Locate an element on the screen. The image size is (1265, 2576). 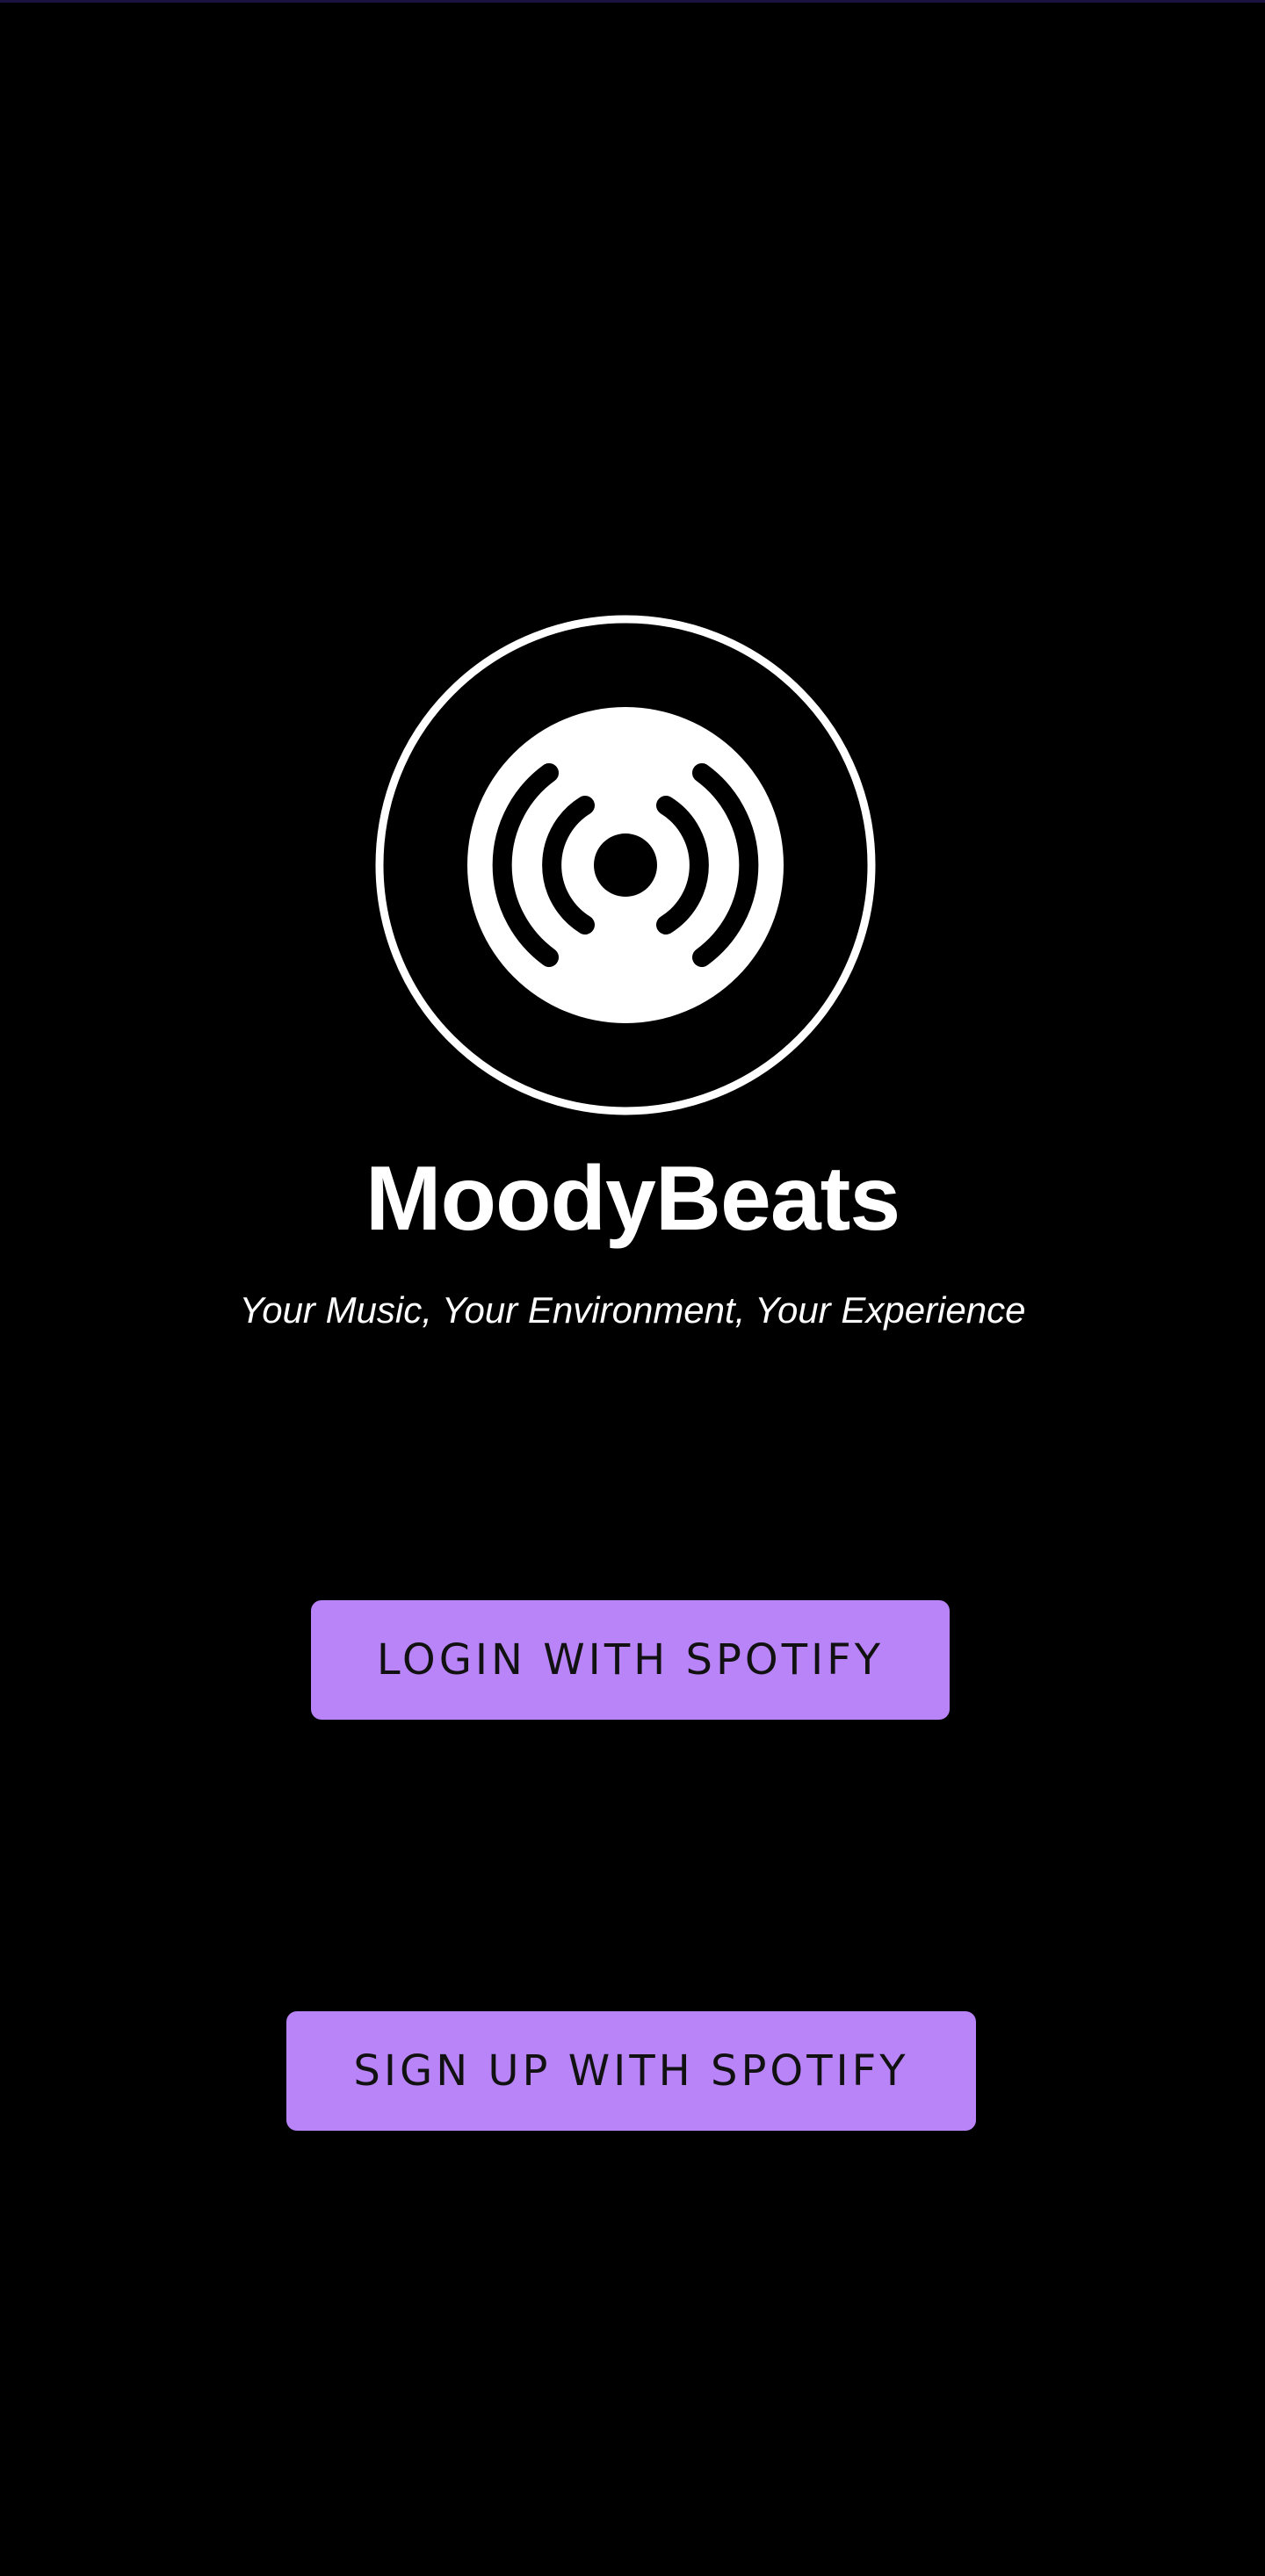
signup-button-label: SIGN UP WITH SPOTIFY is located at coordinates (631, 2071).